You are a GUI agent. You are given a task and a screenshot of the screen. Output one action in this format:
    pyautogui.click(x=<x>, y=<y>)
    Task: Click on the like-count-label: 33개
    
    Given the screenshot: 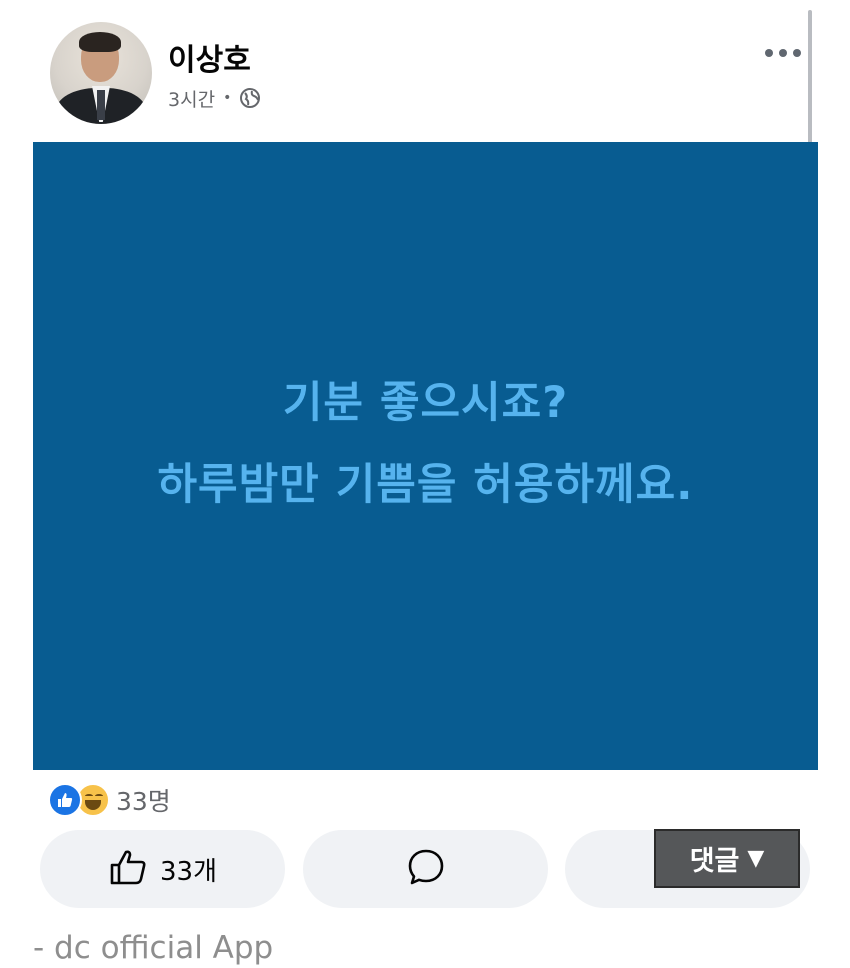 What is the action you would take?
    pyautogui.click(x=188, y=871)
    